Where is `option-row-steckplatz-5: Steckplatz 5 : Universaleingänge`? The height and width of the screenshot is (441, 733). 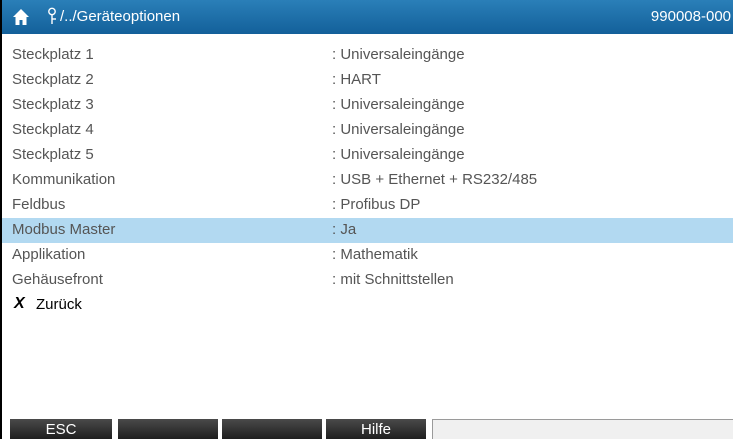
option-row-steckplatz-5: Steckplatz 5 : Universaleingänge is located at coordinates (367, 155).